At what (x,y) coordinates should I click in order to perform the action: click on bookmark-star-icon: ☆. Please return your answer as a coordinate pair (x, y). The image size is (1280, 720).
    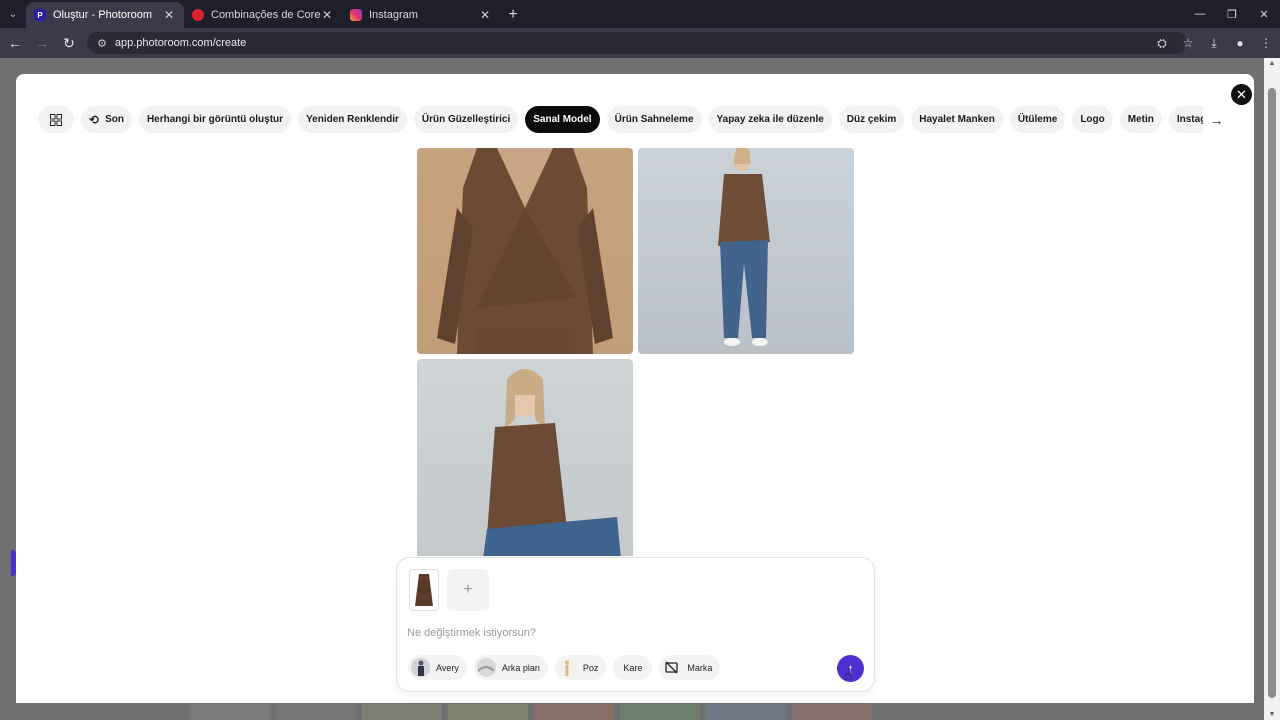
    Looking at the image, I should click on (1188, 43).